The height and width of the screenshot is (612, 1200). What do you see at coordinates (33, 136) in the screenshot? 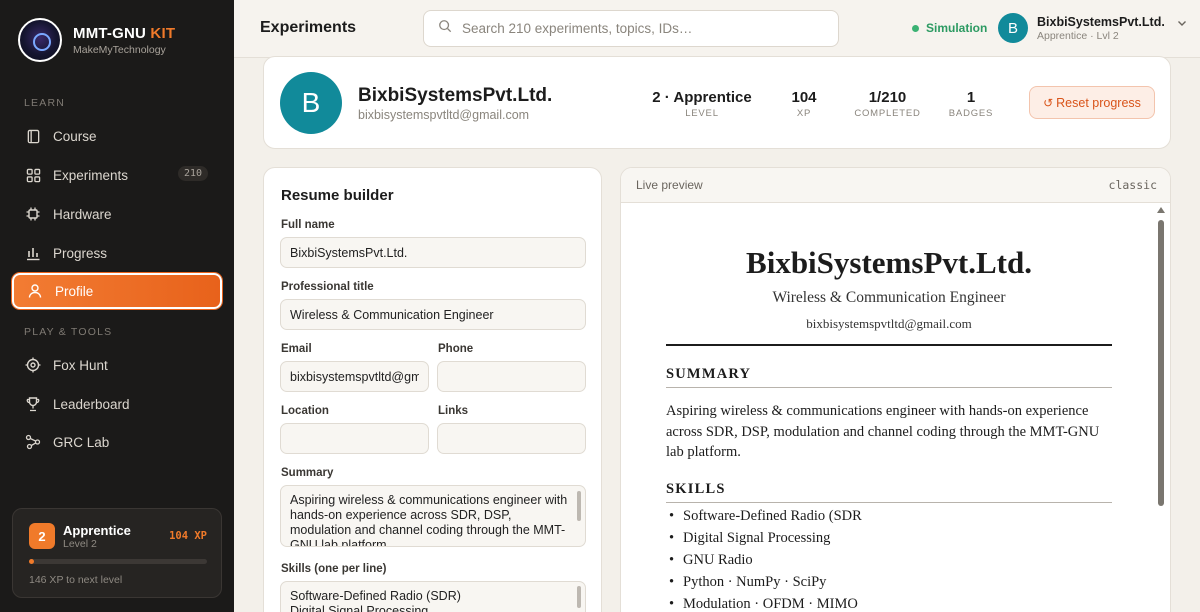
I see `book-icon` at bounding box center [33, 136].